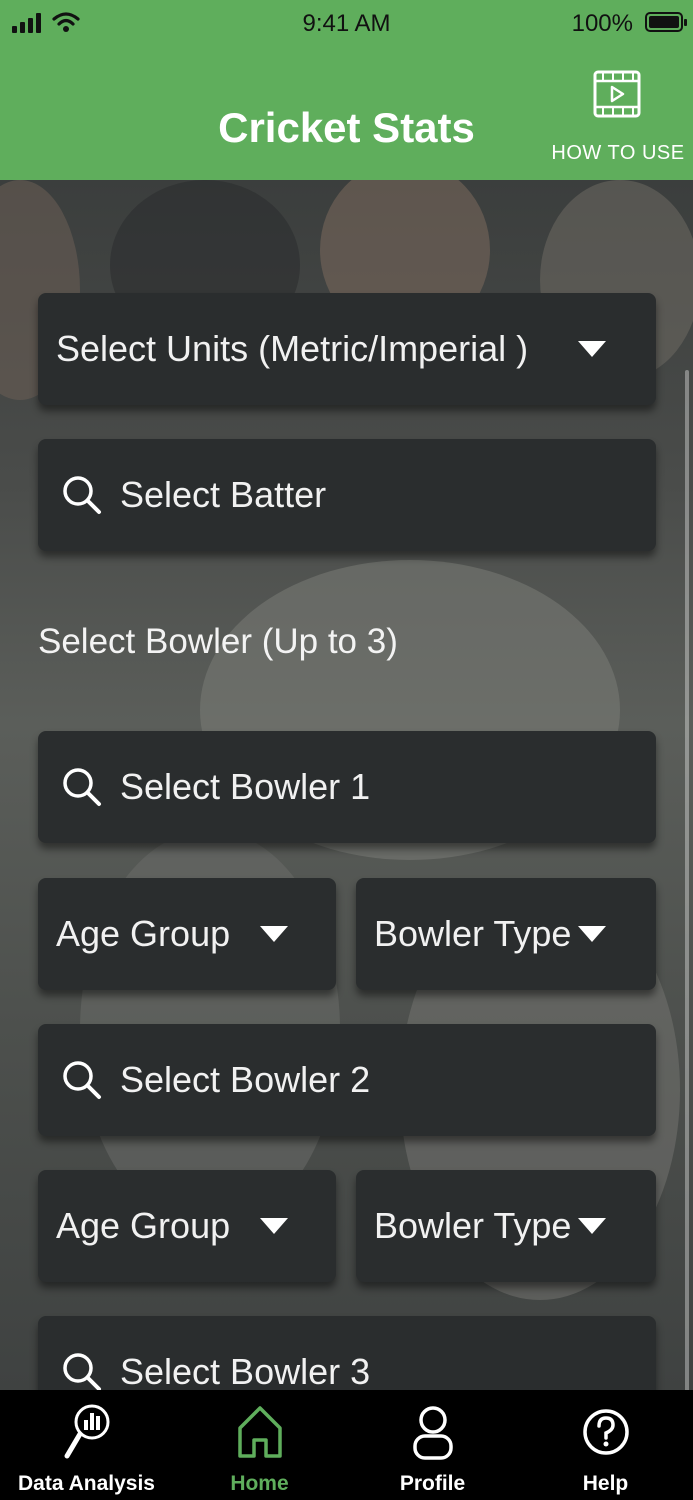 Image resolution: width=693 pixels, height=1500 pixels. What do you see at coordinates (666, 22) in the screenshot?
I see `battery-icon` at bounding box center [666, 22].